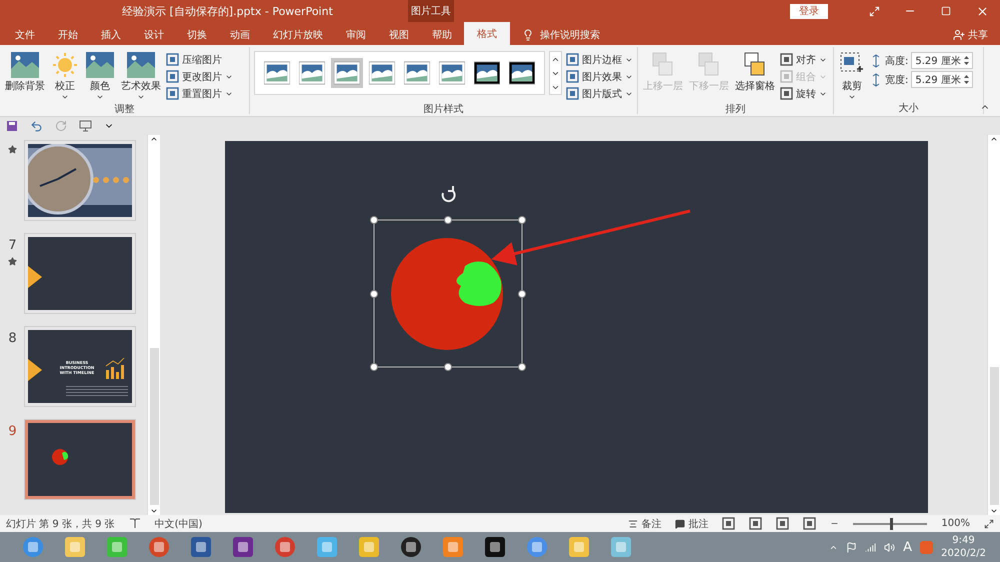  Describe the element at coordinates (25, 35) in the screenshot. I see `ribbon-tab: 文件` at that location.